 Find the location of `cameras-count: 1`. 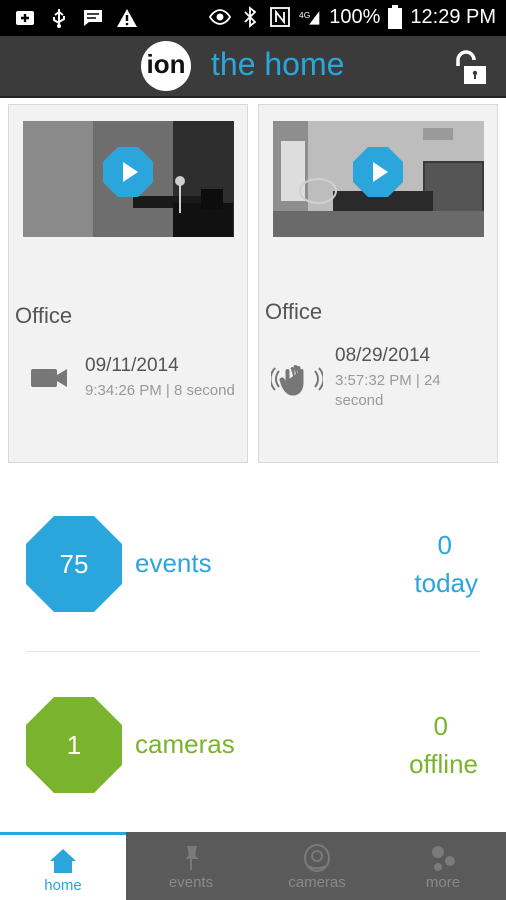

cameras-count: 1 is located at coordinates (74, 745).